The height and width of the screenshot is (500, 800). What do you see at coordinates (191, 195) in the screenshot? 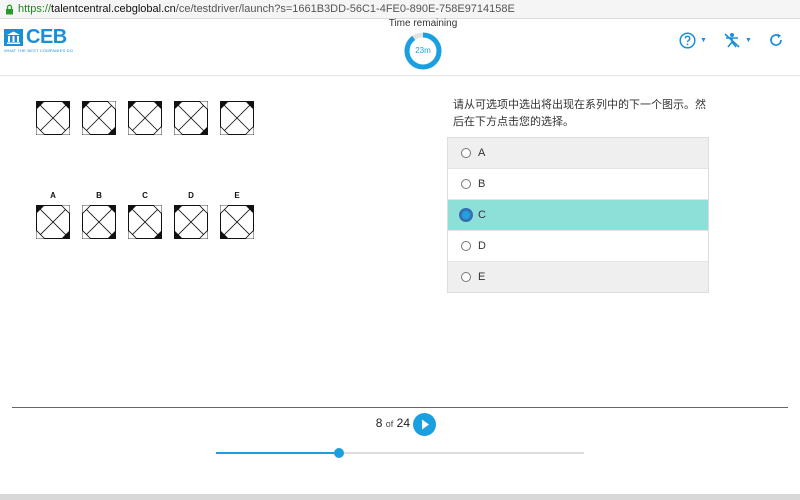
I see `option-letter: D` at bounding box center [191, 195].